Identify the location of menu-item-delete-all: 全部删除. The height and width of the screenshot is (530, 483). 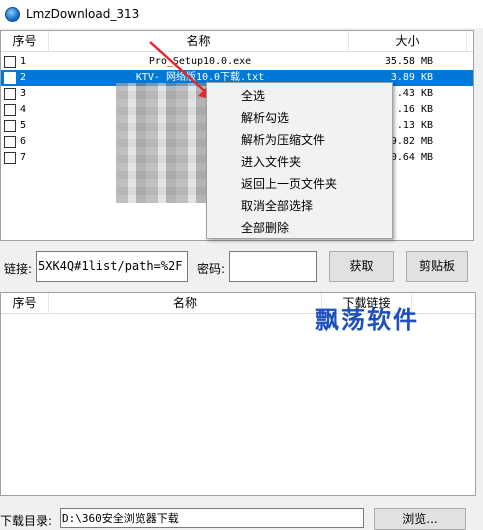
(299, 228).